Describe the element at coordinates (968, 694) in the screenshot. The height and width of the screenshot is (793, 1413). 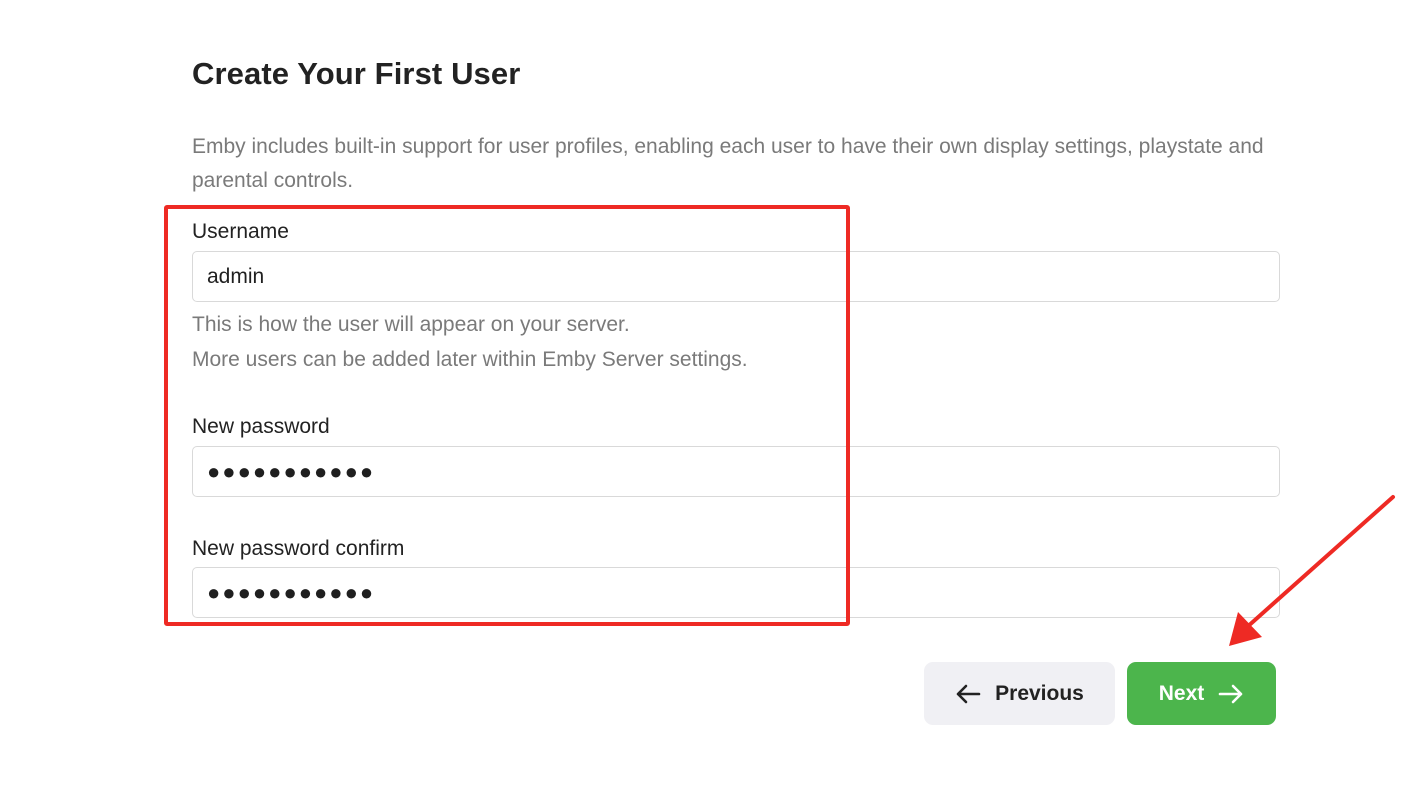
I see `arrow-left-icon` at that location.